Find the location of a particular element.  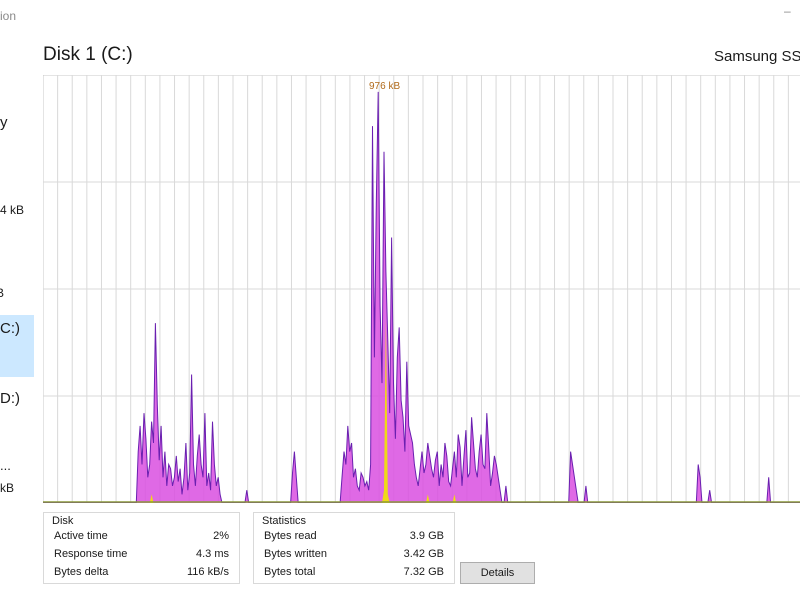

stat-value: 2% is located at coordinates (221, 536).